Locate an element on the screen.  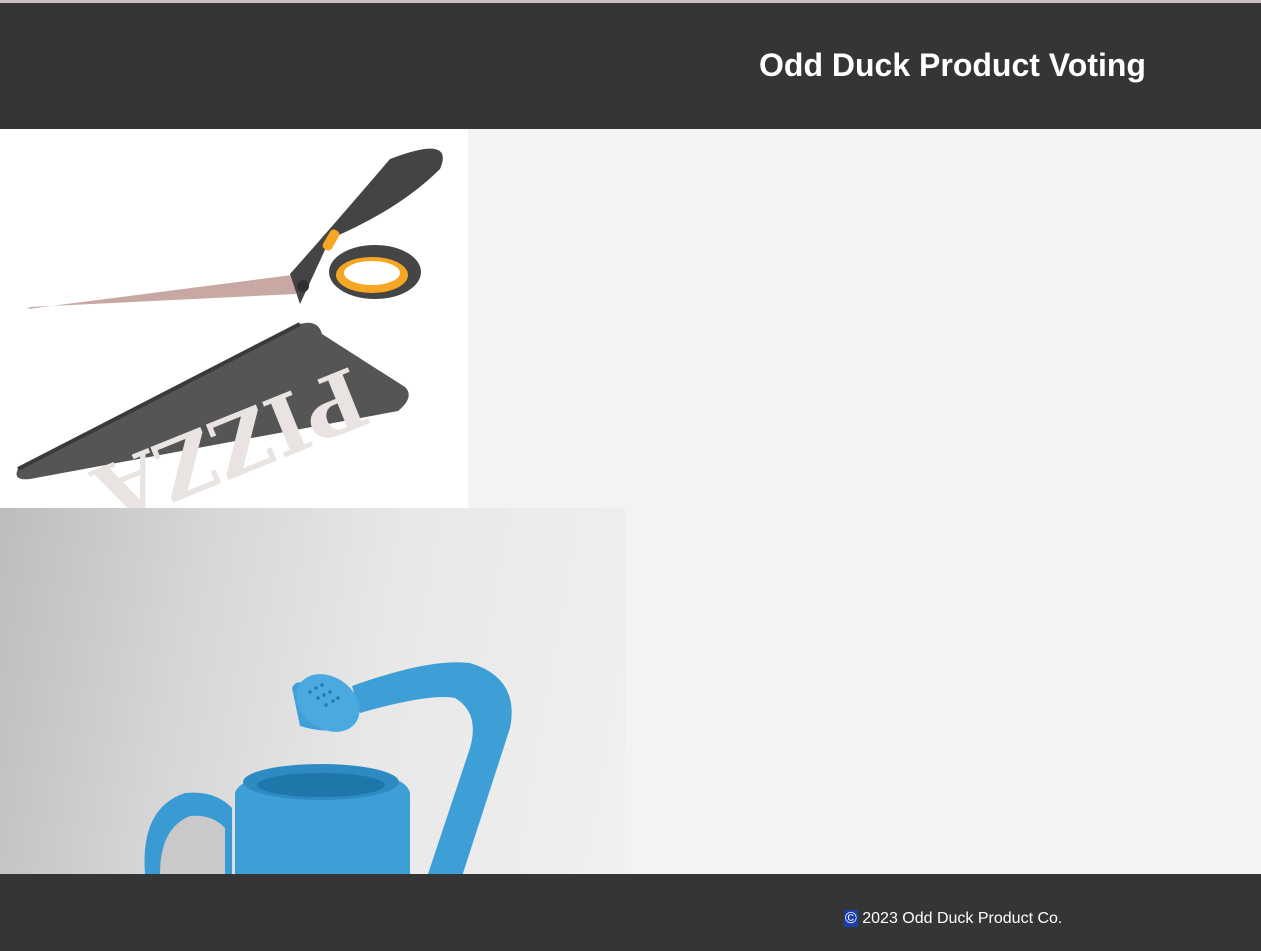
watering-can-illustration is located at coordinates (328, 768).